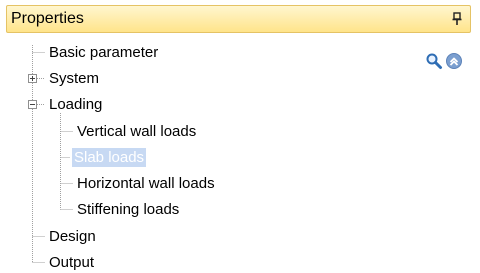 This screenshot has height=273, width=480. What do you see at coordinates (103, 52) in the screenshot?
I see `tree-item-basic-parameter: Basic parameter` at bounding box center [103, 52].